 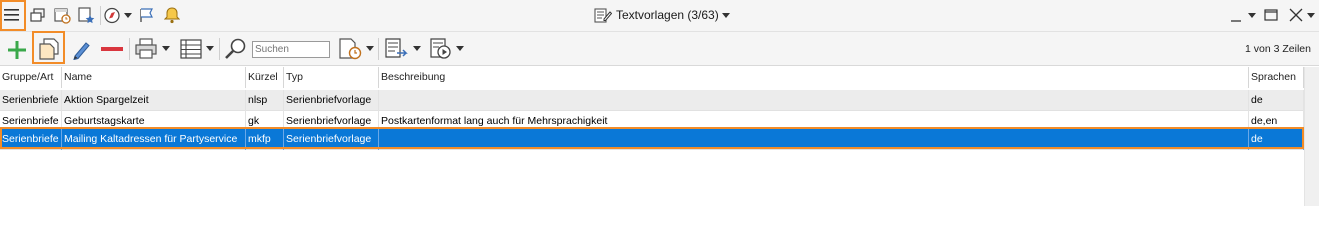 I want to click on cell-name: Aktion Spargelzeit, so click(x=154, y=100).